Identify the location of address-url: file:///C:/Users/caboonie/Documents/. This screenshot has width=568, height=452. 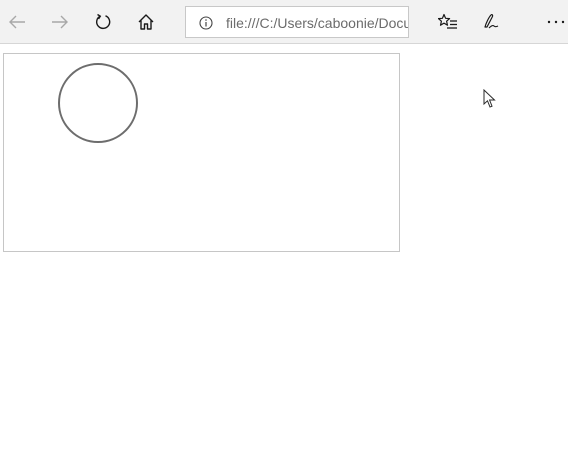
(317, 23).